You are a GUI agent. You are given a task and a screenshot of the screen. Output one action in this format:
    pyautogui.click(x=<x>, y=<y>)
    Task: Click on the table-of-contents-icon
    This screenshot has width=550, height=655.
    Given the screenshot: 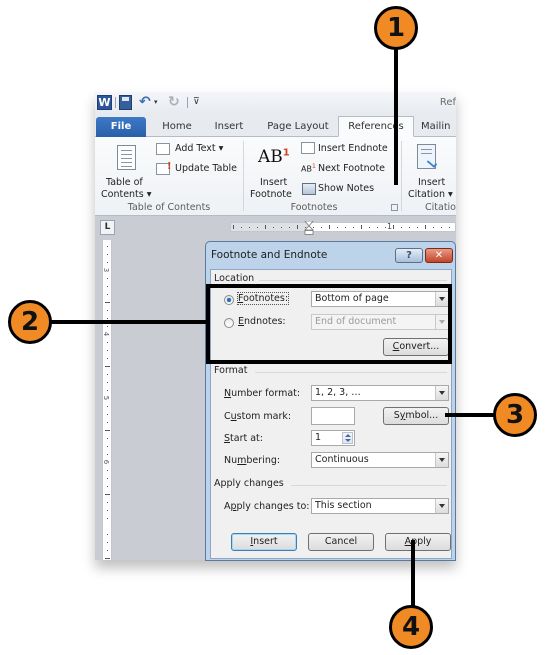 What is the action you would take?
    pyautogui.click(x=126, y=157)
    